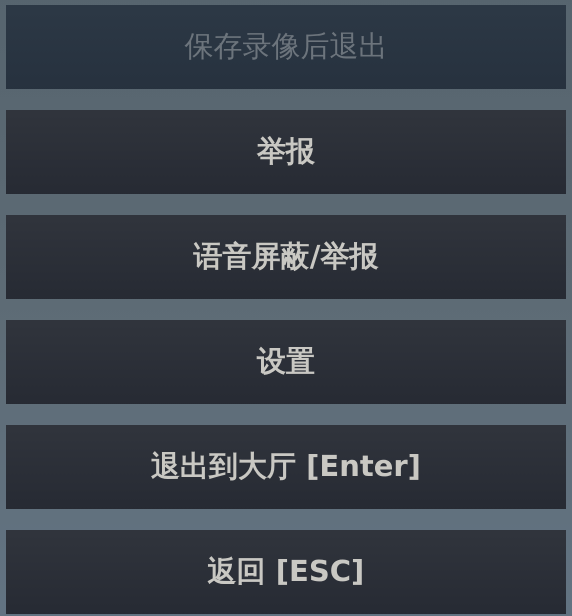 This screenshot has height=616, width=572. I want to click on menu-button: 举报, so click(286, 152).